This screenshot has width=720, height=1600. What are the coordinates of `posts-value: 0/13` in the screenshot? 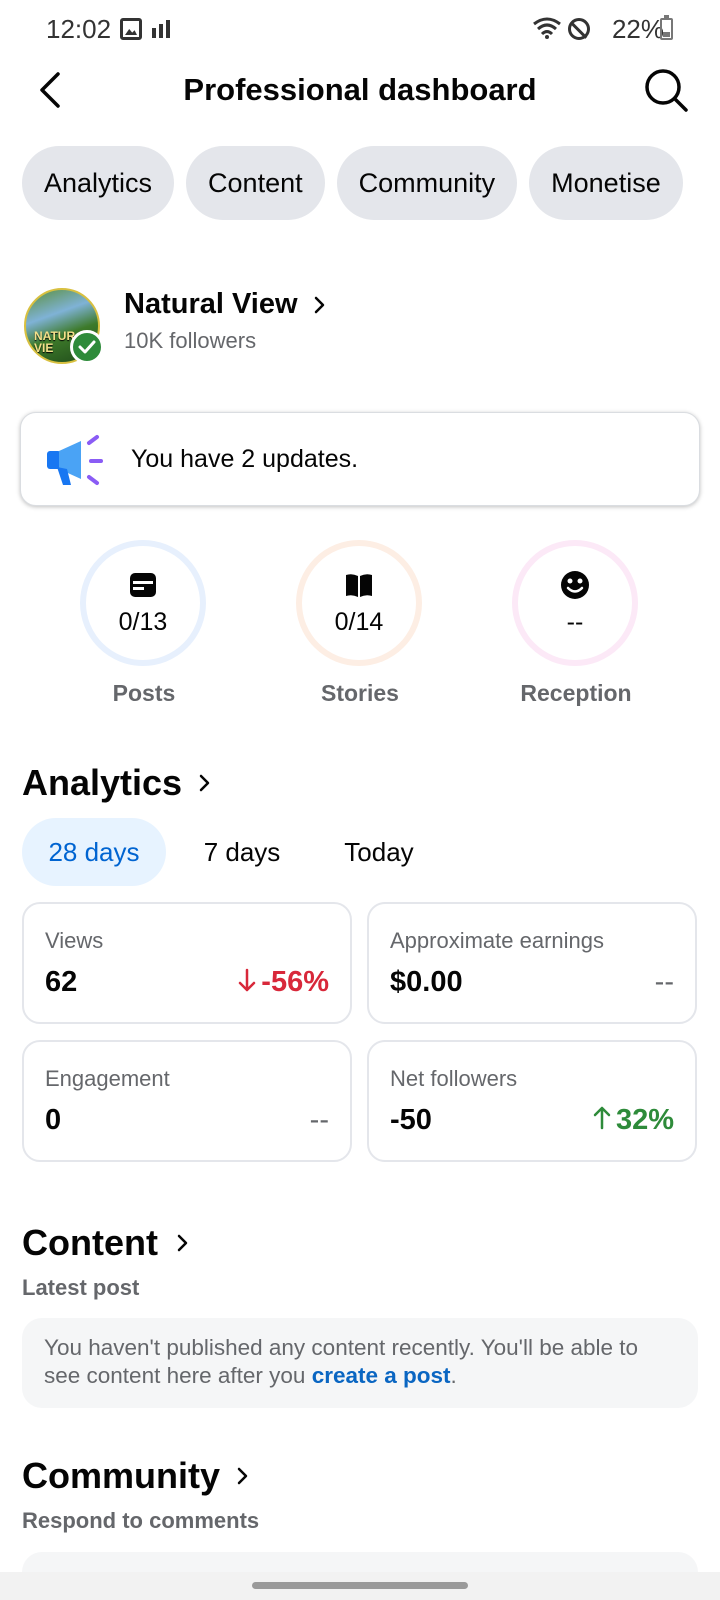 It's located at (143, 622).